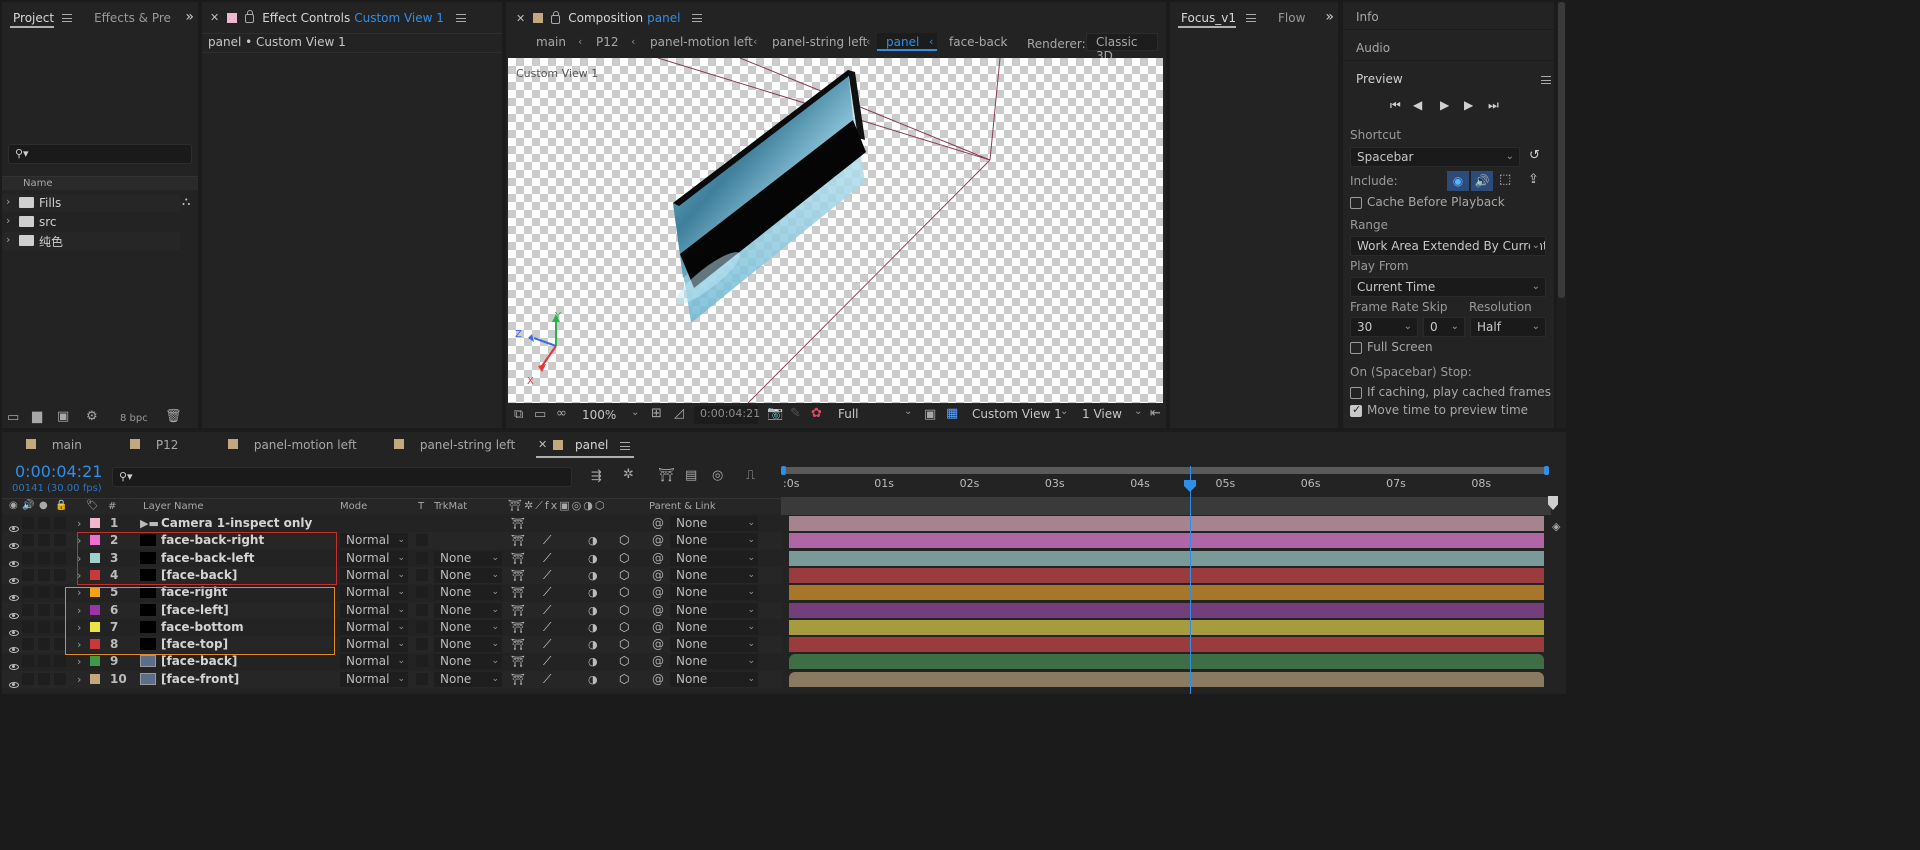 This screenshot has width=1920, height=850. I want to click on composition-target: panel, so click(663, 18).